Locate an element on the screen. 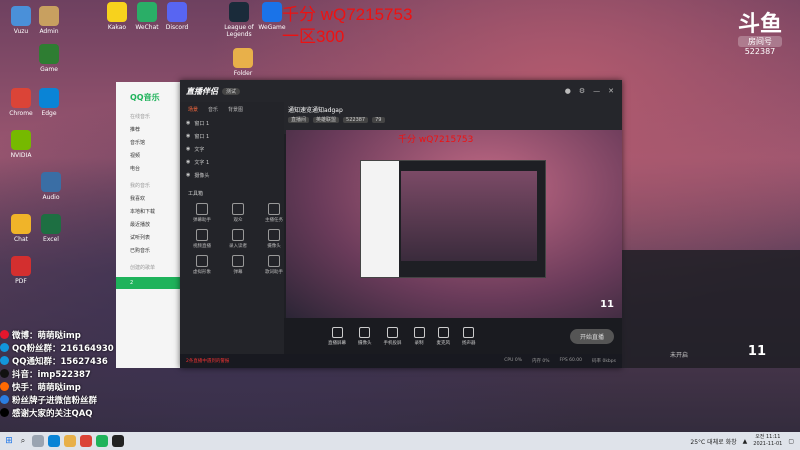 This screenshot has height=450, width=800. desktop-icon: Game is located at coordinates (49, 58).